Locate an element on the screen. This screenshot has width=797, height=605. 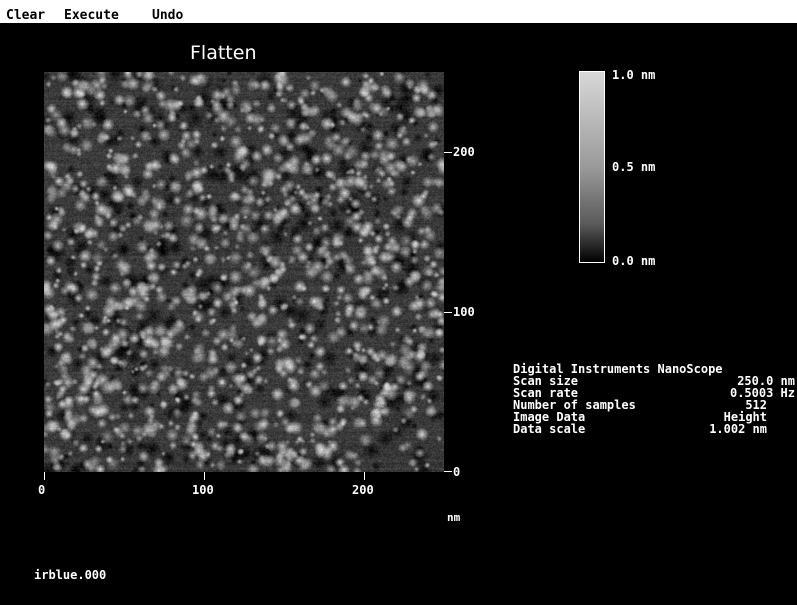
menu-bar: Clear Execute Undo is located at coordinates (398, 12).